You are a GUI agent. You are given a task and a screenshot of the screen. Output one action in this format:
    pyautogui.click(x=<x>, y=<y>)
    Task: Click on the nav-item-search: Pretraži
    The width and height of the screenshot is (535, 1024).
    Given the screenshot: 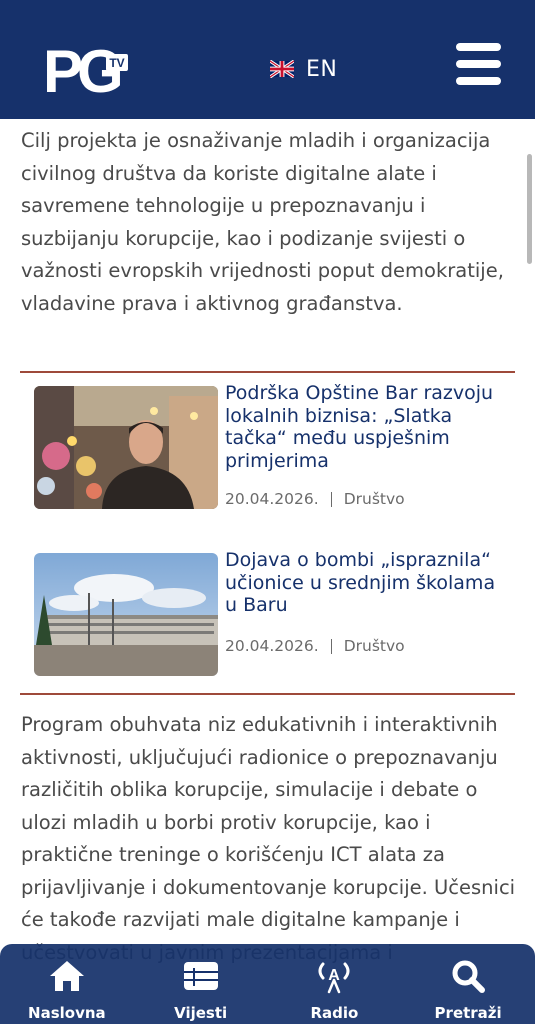 What is the action you would take?
    pyautogui.click(x=468, y=984)
    